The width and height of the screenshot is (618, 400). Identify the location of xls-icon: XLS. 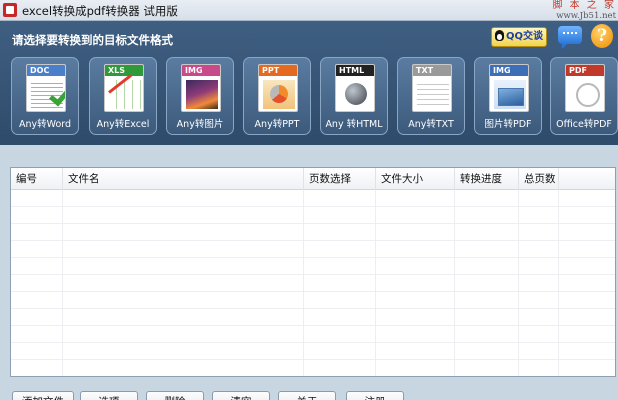
(124, 88).